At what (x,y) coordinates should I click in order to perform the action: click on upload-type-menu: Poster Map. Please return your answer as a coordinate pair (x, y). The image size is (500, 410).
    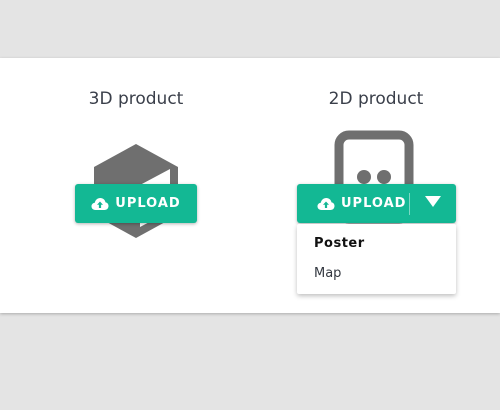
    Looking at the image, I should click on (376, 259).